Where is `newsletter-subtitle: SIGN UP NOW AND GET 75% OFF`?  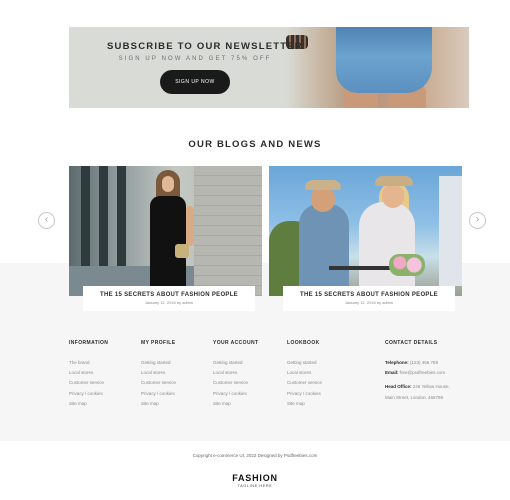 newsletter-subtitle: SIGN UP NOW AND GET 75% OFF is located at coordinates (195, 59).